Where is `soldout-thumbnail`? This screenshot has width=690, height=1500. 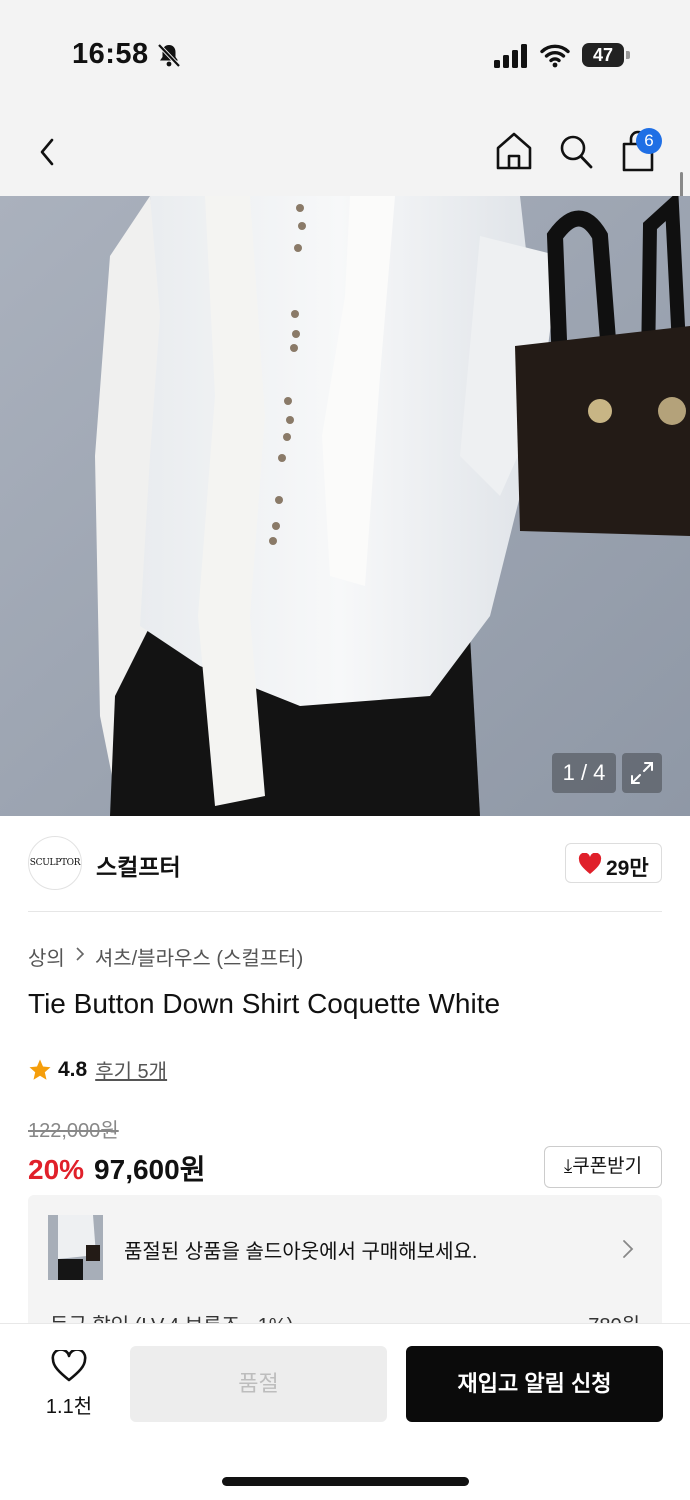
soldout-thumbnail is located at coordinates (75, 1247).